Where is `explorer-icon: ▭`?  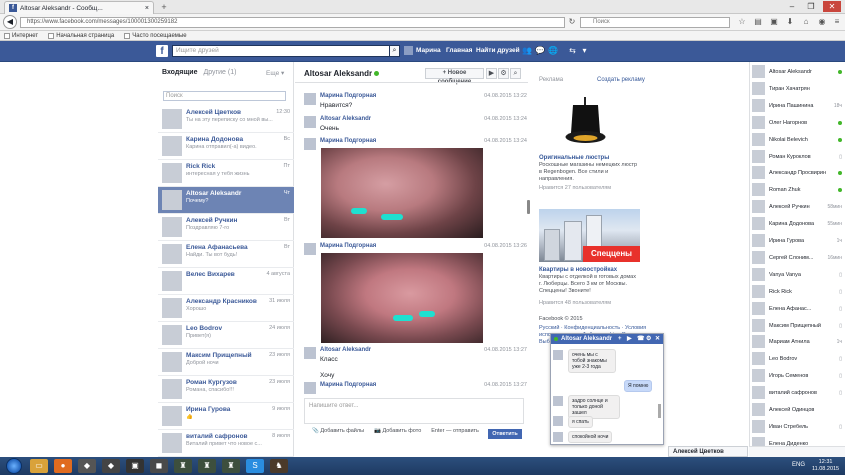 explorer-icon: ▭ is located at coordinates (39, 466).